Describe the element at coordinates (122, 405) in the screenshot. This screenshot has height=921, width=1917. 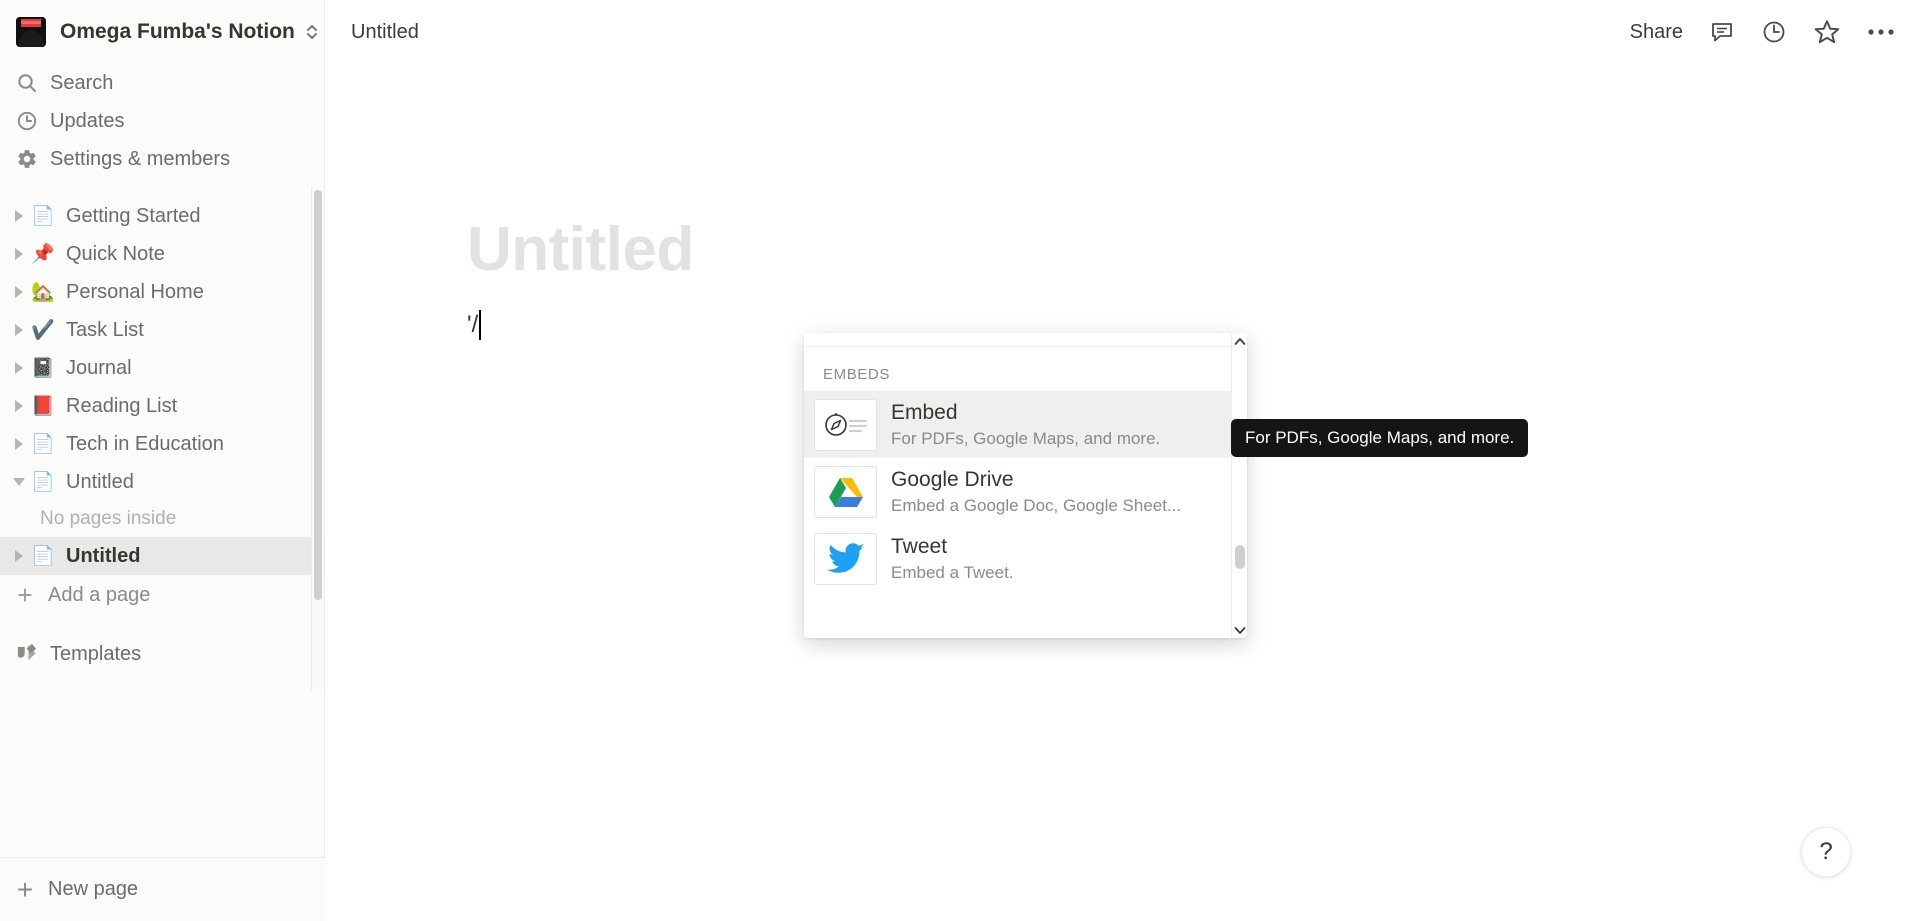
I see `sidebar-page-label: Reading List` at that location.